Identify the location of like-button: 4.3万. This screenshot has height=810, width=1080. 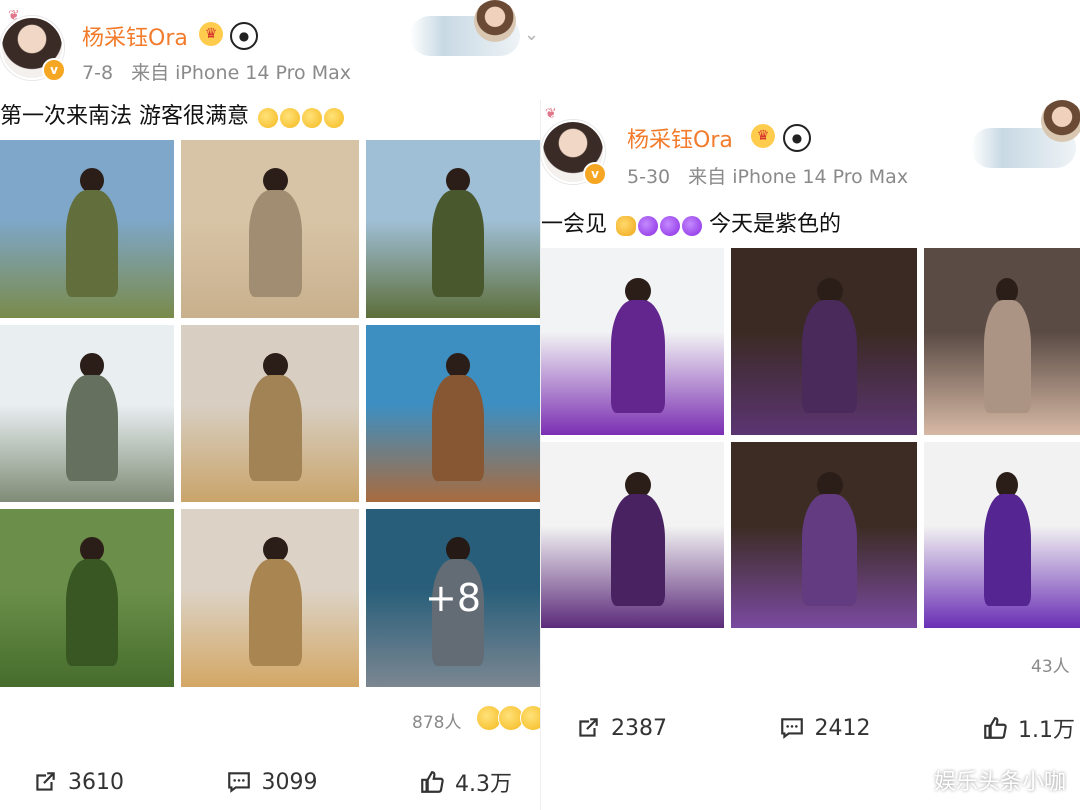
(465, 782).